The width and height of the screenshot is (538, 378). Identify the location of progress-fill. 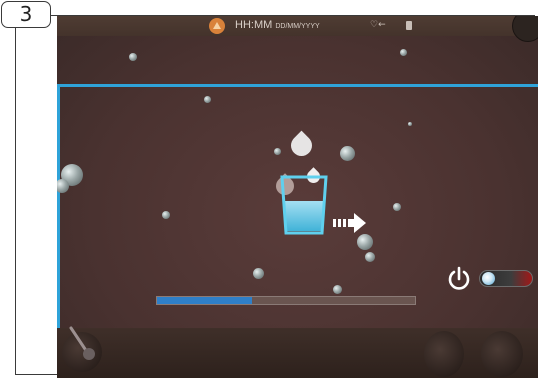
(205, 300).